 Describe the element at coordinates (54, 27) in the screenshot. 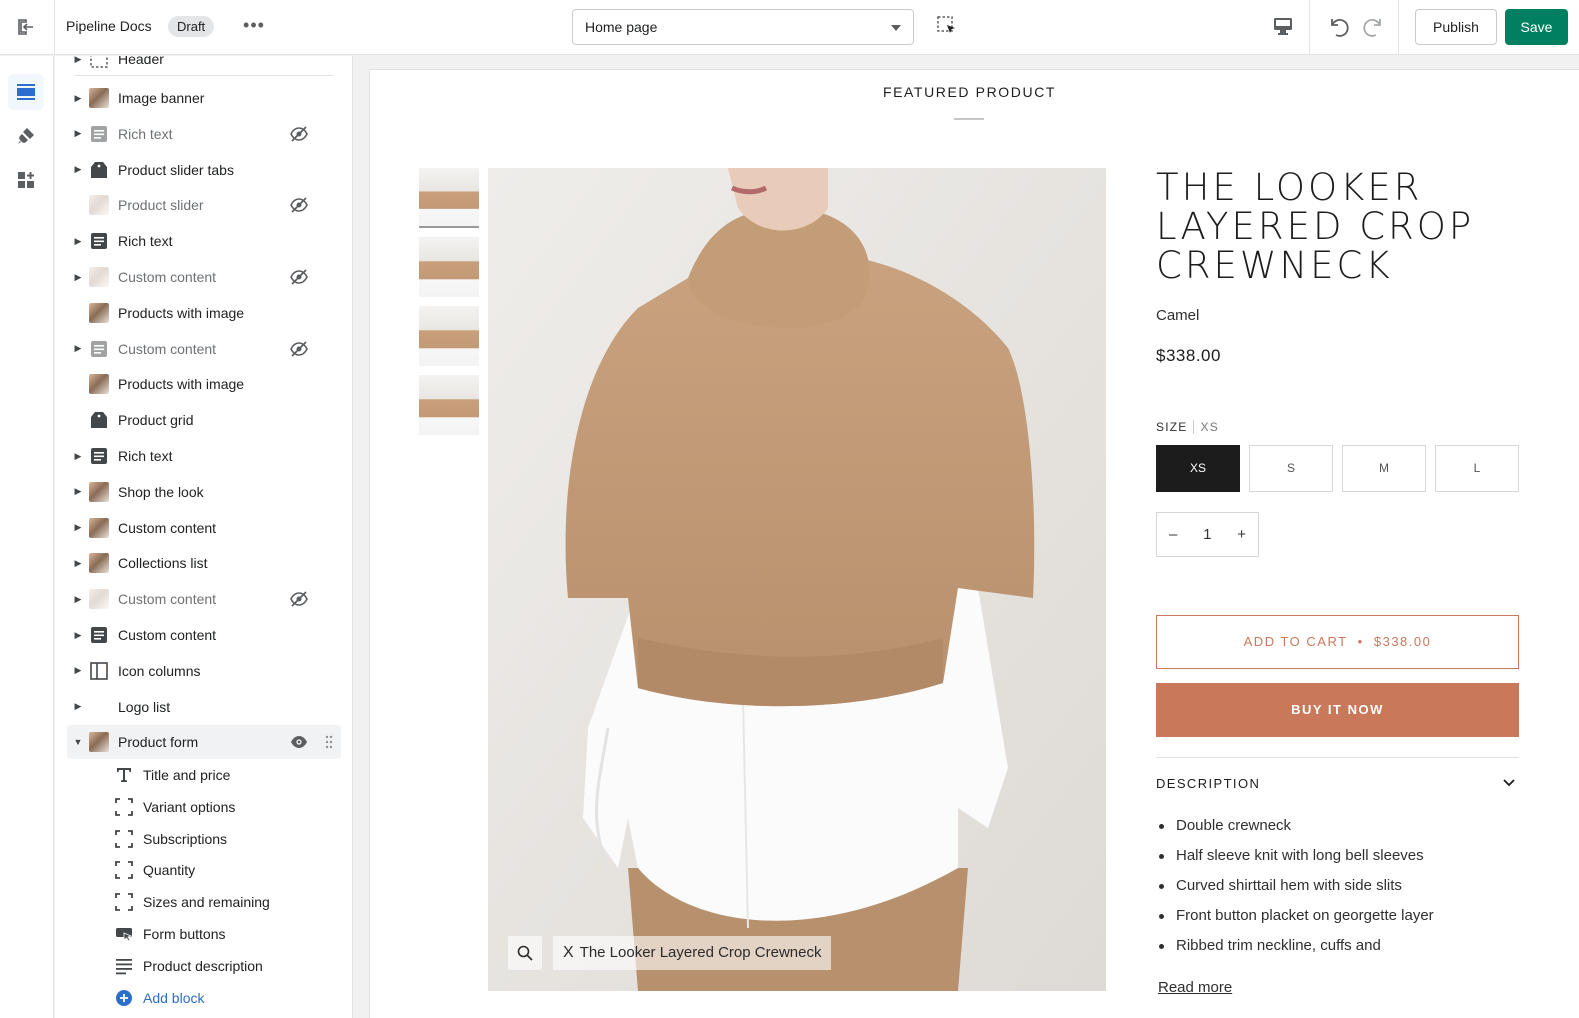

I see `topbar-divider` at that location.